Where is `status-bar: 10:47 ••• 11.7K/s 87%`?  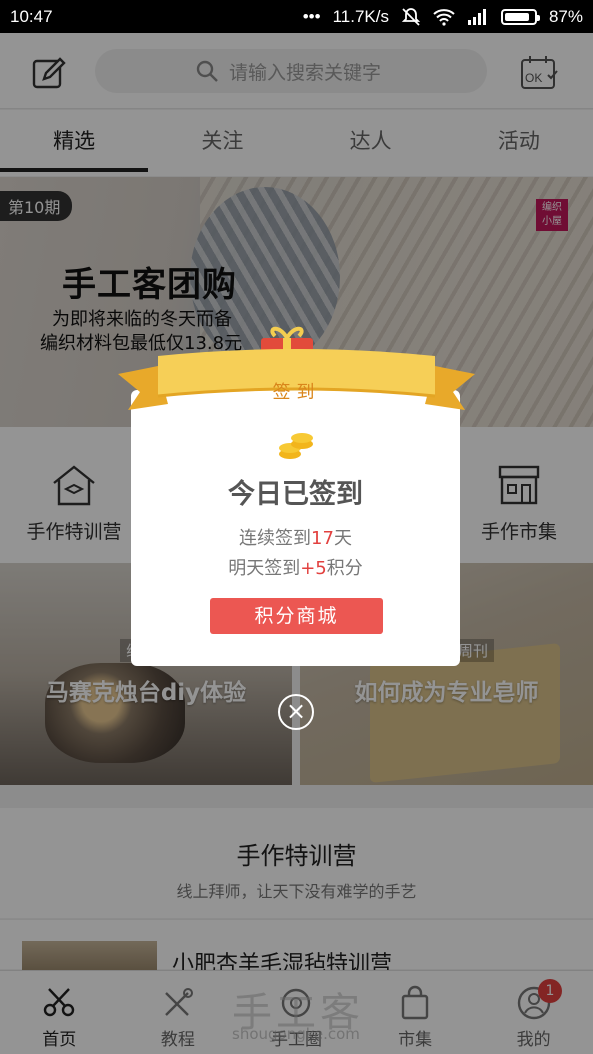
status-bar: 10:47 ••• 11.7K/s 87% is located at coordinates (296, 16).